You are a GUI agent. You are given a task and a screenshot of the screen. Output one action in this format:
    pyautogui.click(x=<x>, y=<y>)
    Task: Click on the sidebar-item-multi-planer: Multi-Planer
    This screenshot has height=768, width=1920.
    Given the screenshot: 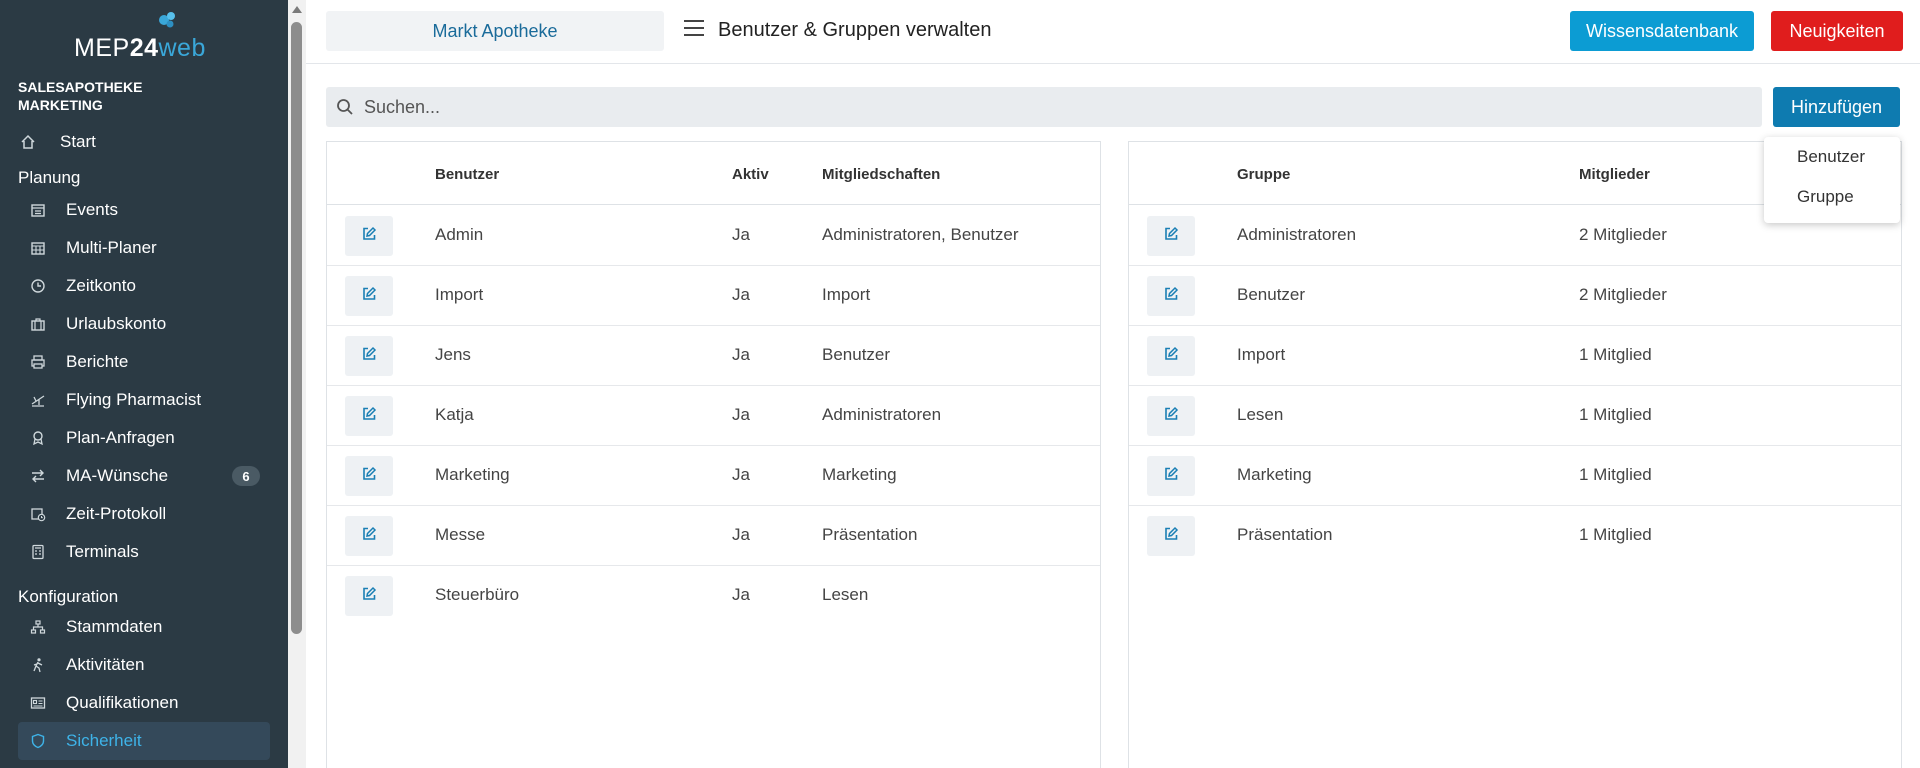 What is the action you would take?
    pyautogui.click(x=144, y=248)
    